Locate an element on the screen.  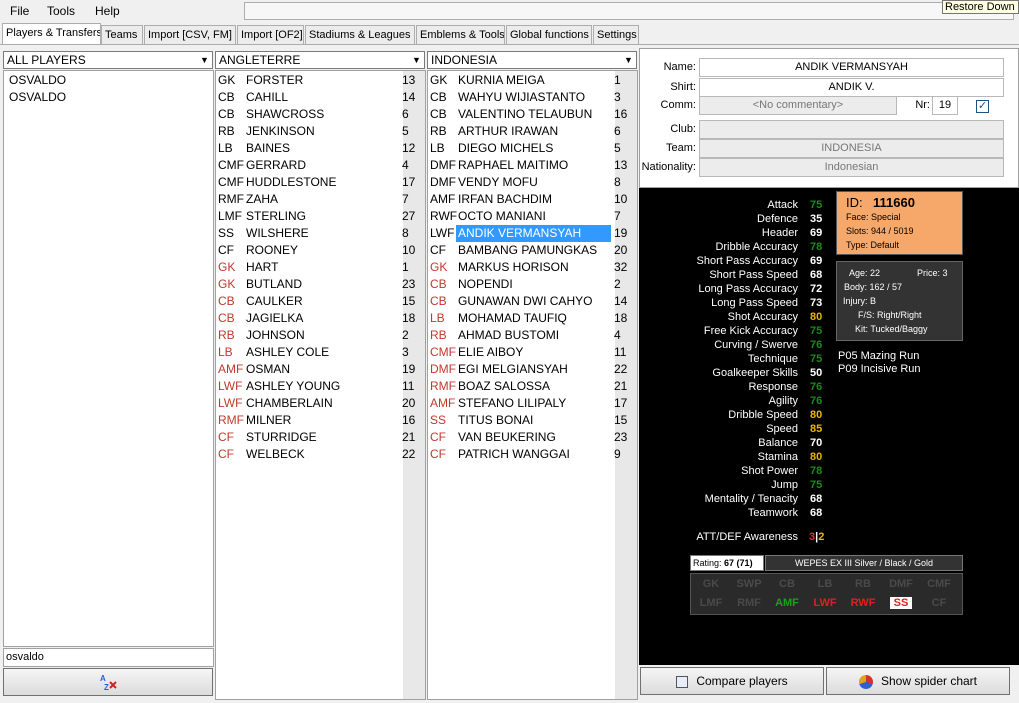
player-row: AMF OSMAN 19 is located at coordinates (320, 369).